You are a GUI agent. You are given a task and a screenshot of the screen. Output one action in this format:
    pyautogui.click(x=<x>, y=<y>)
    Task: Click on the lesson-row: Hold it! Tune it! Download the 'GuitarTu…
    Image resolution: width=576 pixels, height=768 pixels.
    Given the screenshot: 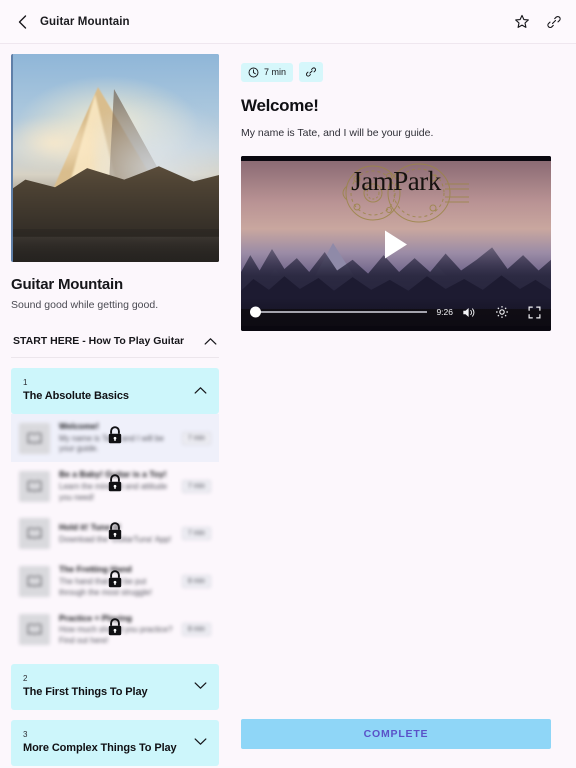 What is the action you would take?
    pyautogui.click(x=115, y=533)
    